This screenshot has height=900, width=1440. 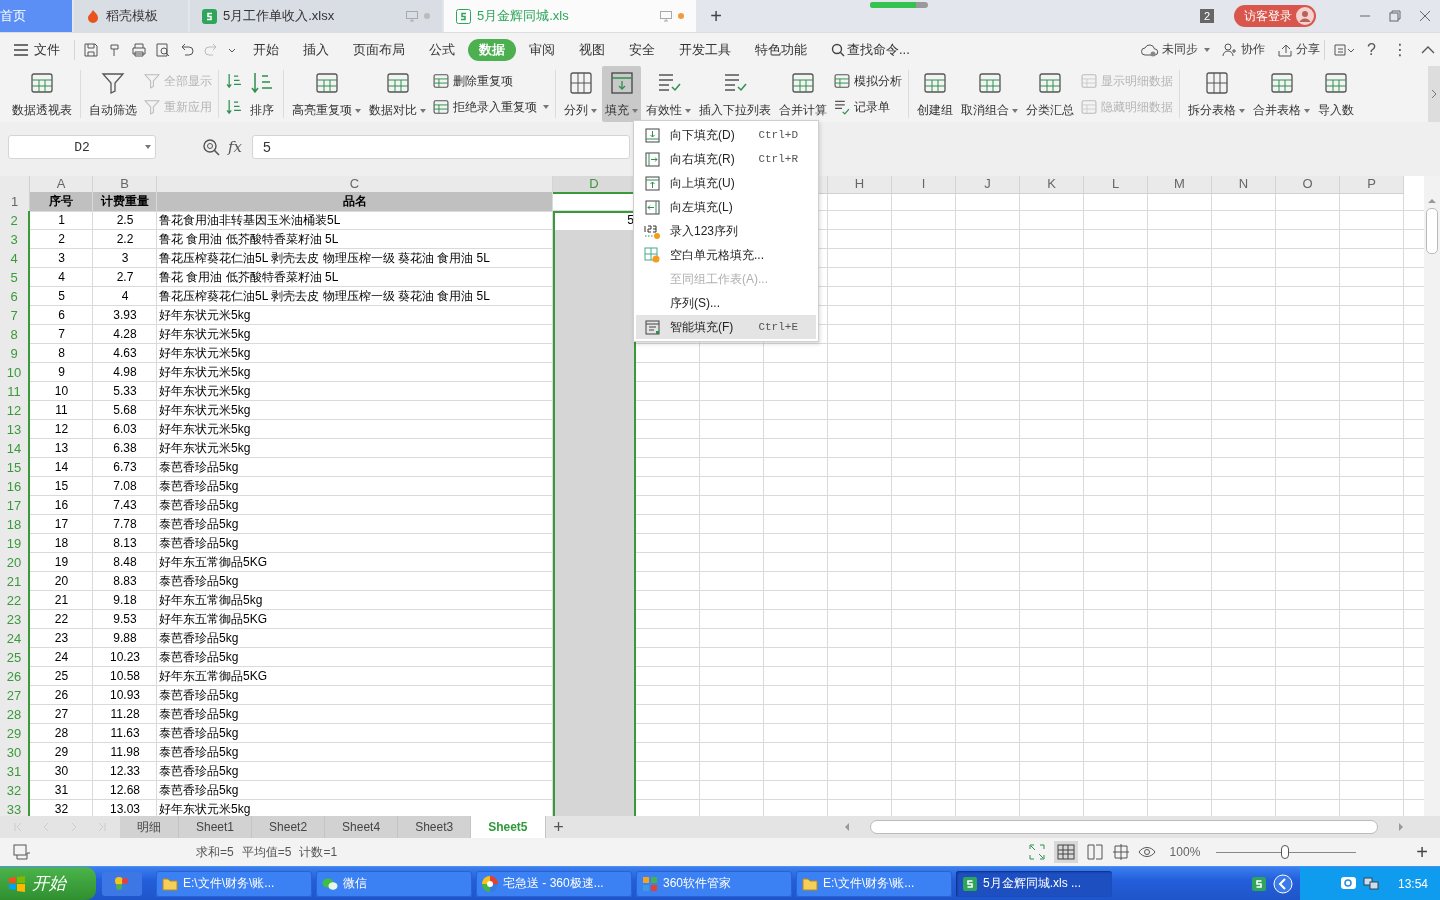 I want to click on ribbon-button: 填充, so click(x=621, y=94).